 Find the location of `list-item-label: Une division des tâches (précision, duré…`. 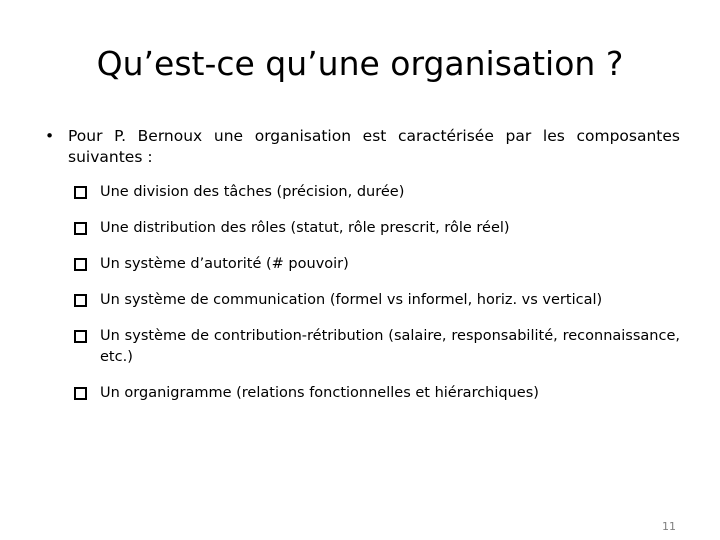

list-item-label: Une division des tâches (précision, duré… is located at coordinates (252, 192).